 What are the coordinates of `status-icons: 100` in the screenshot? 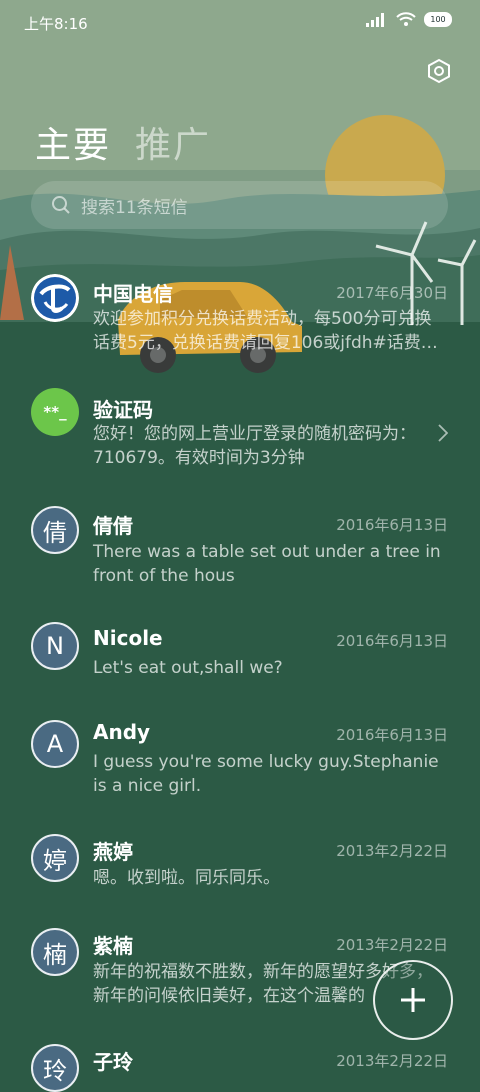 It's located at (409, 19).